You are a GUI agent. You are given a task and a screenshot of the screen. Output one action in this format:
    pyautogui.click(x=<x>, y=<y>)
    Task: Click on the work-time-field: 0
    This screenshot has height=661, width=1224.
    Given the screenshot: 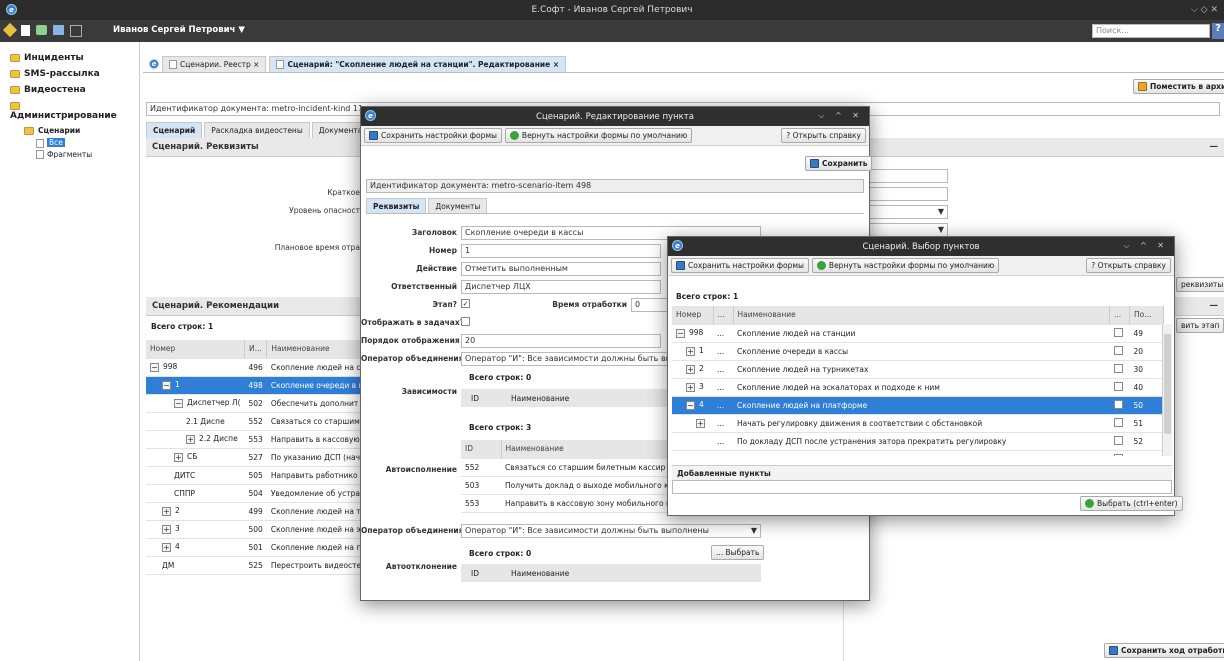 What is the action you would take?
    pyautogui.click(x=651, y=305)
    